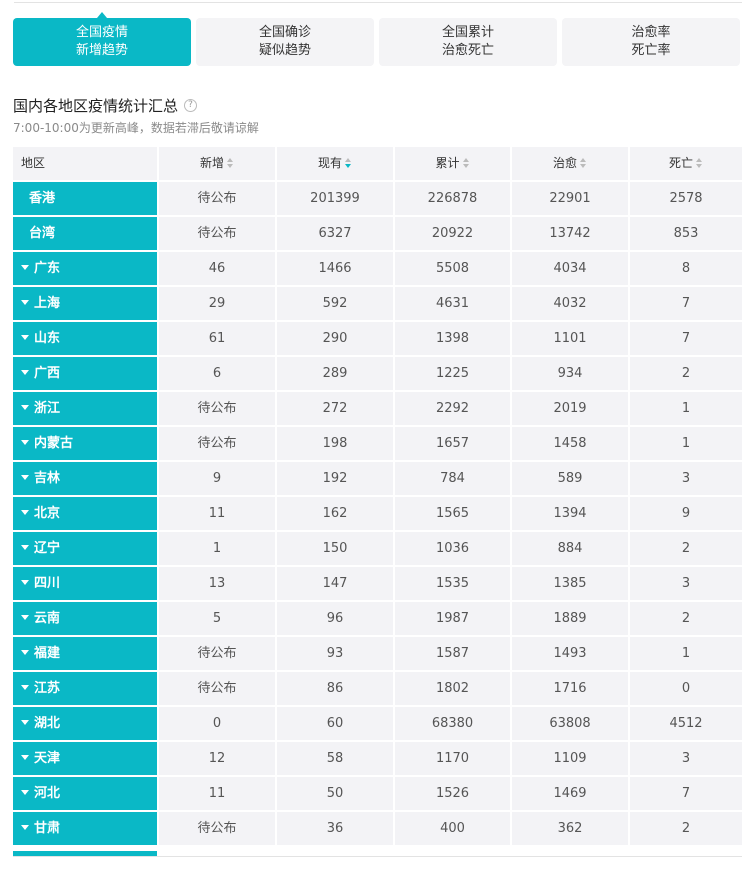  Describe the element at coordinates (85, 583) in the screenshot. I see `region-cell: 四川` at that location.